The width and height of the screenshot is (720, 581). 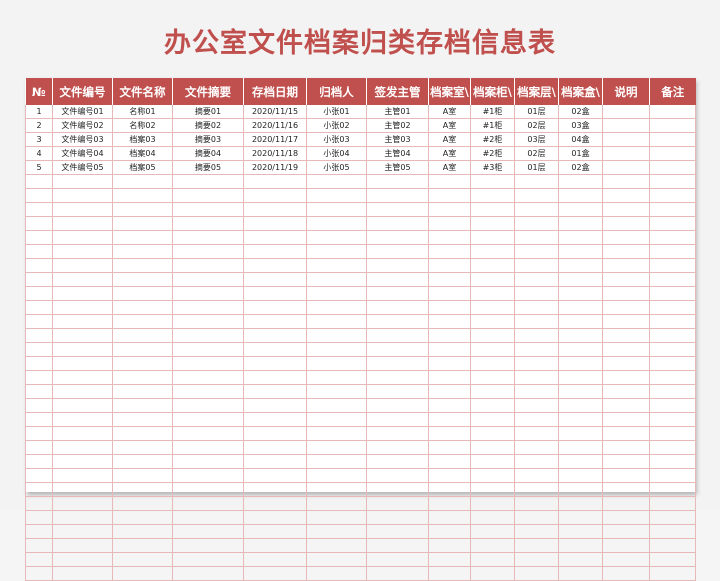 I want to click on table-cell: 小张02, so click(x=336, y=125).